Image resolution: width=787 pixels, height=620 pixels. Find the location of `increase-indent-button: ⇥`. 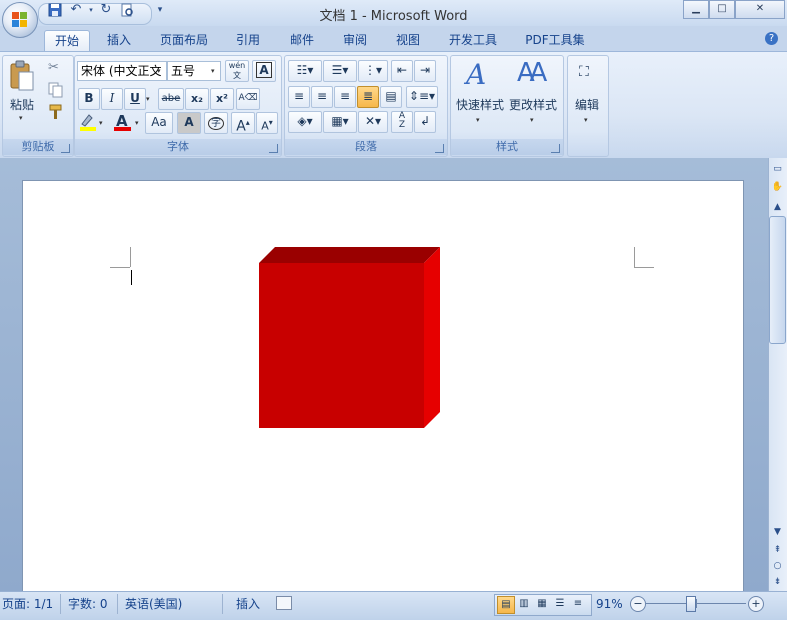

increase-indent-button: ⇥ is located at coordinates (425, 71).